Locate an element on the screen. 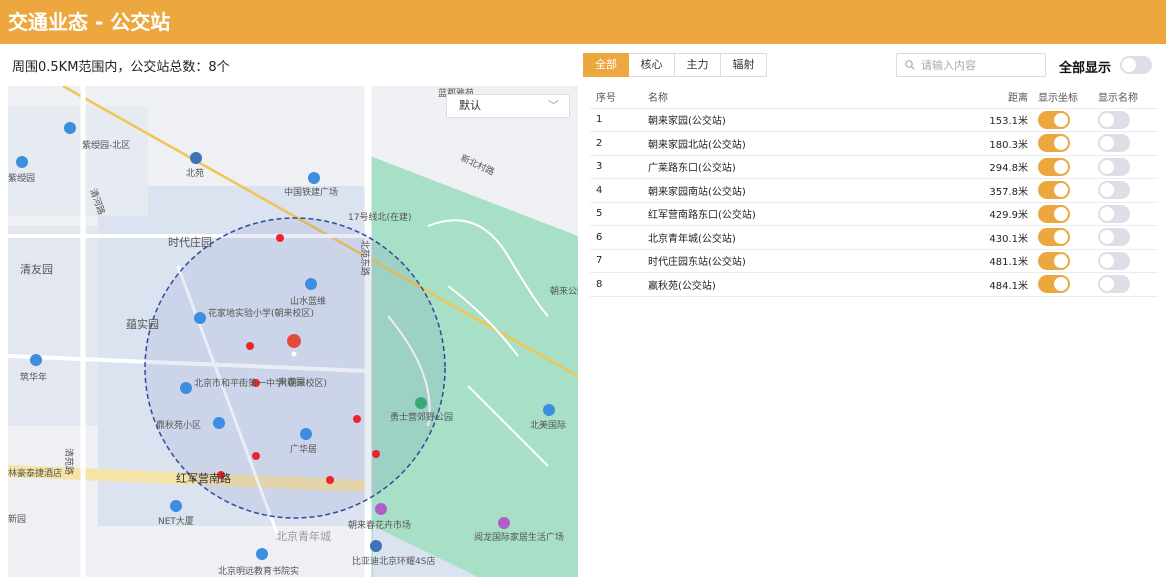  bus-stop-summary: 周围0.5KM范围内，公交站总数：8个 is located at coordinates (121, 67).